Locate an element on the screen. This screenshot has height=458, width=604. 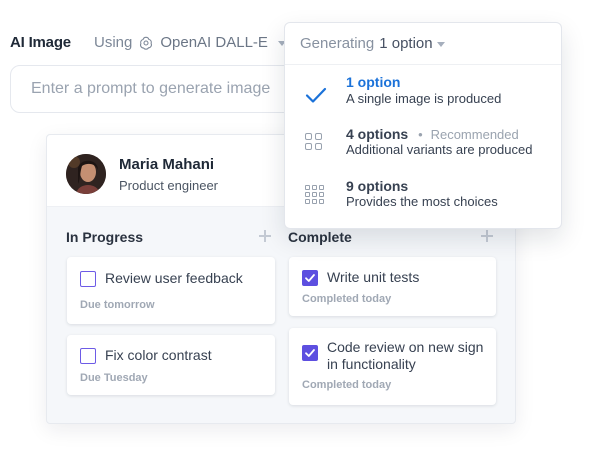
openai-logo-icon is located at coordinates (146, 43).